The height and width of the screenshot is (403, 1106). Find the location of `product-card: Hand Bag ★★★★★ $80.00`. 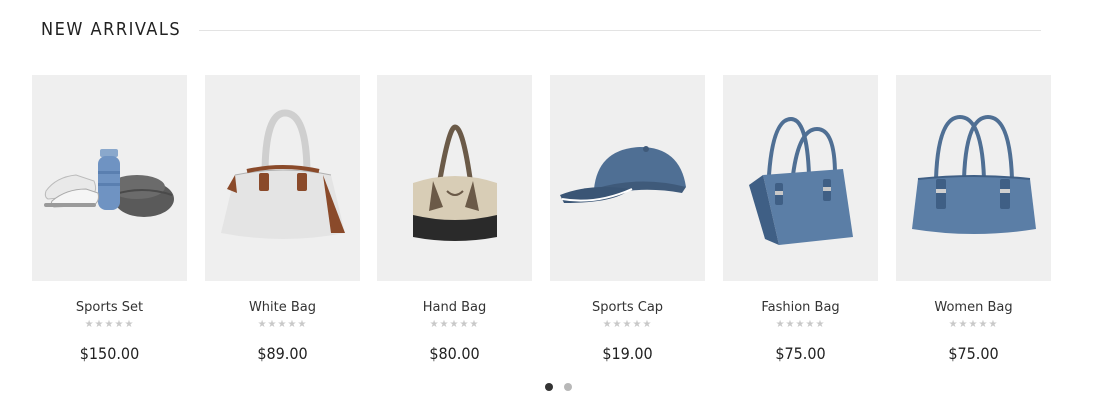

product-card: Hand Bag ★★★★★ $80.00 is located at coordinates (454, 225).